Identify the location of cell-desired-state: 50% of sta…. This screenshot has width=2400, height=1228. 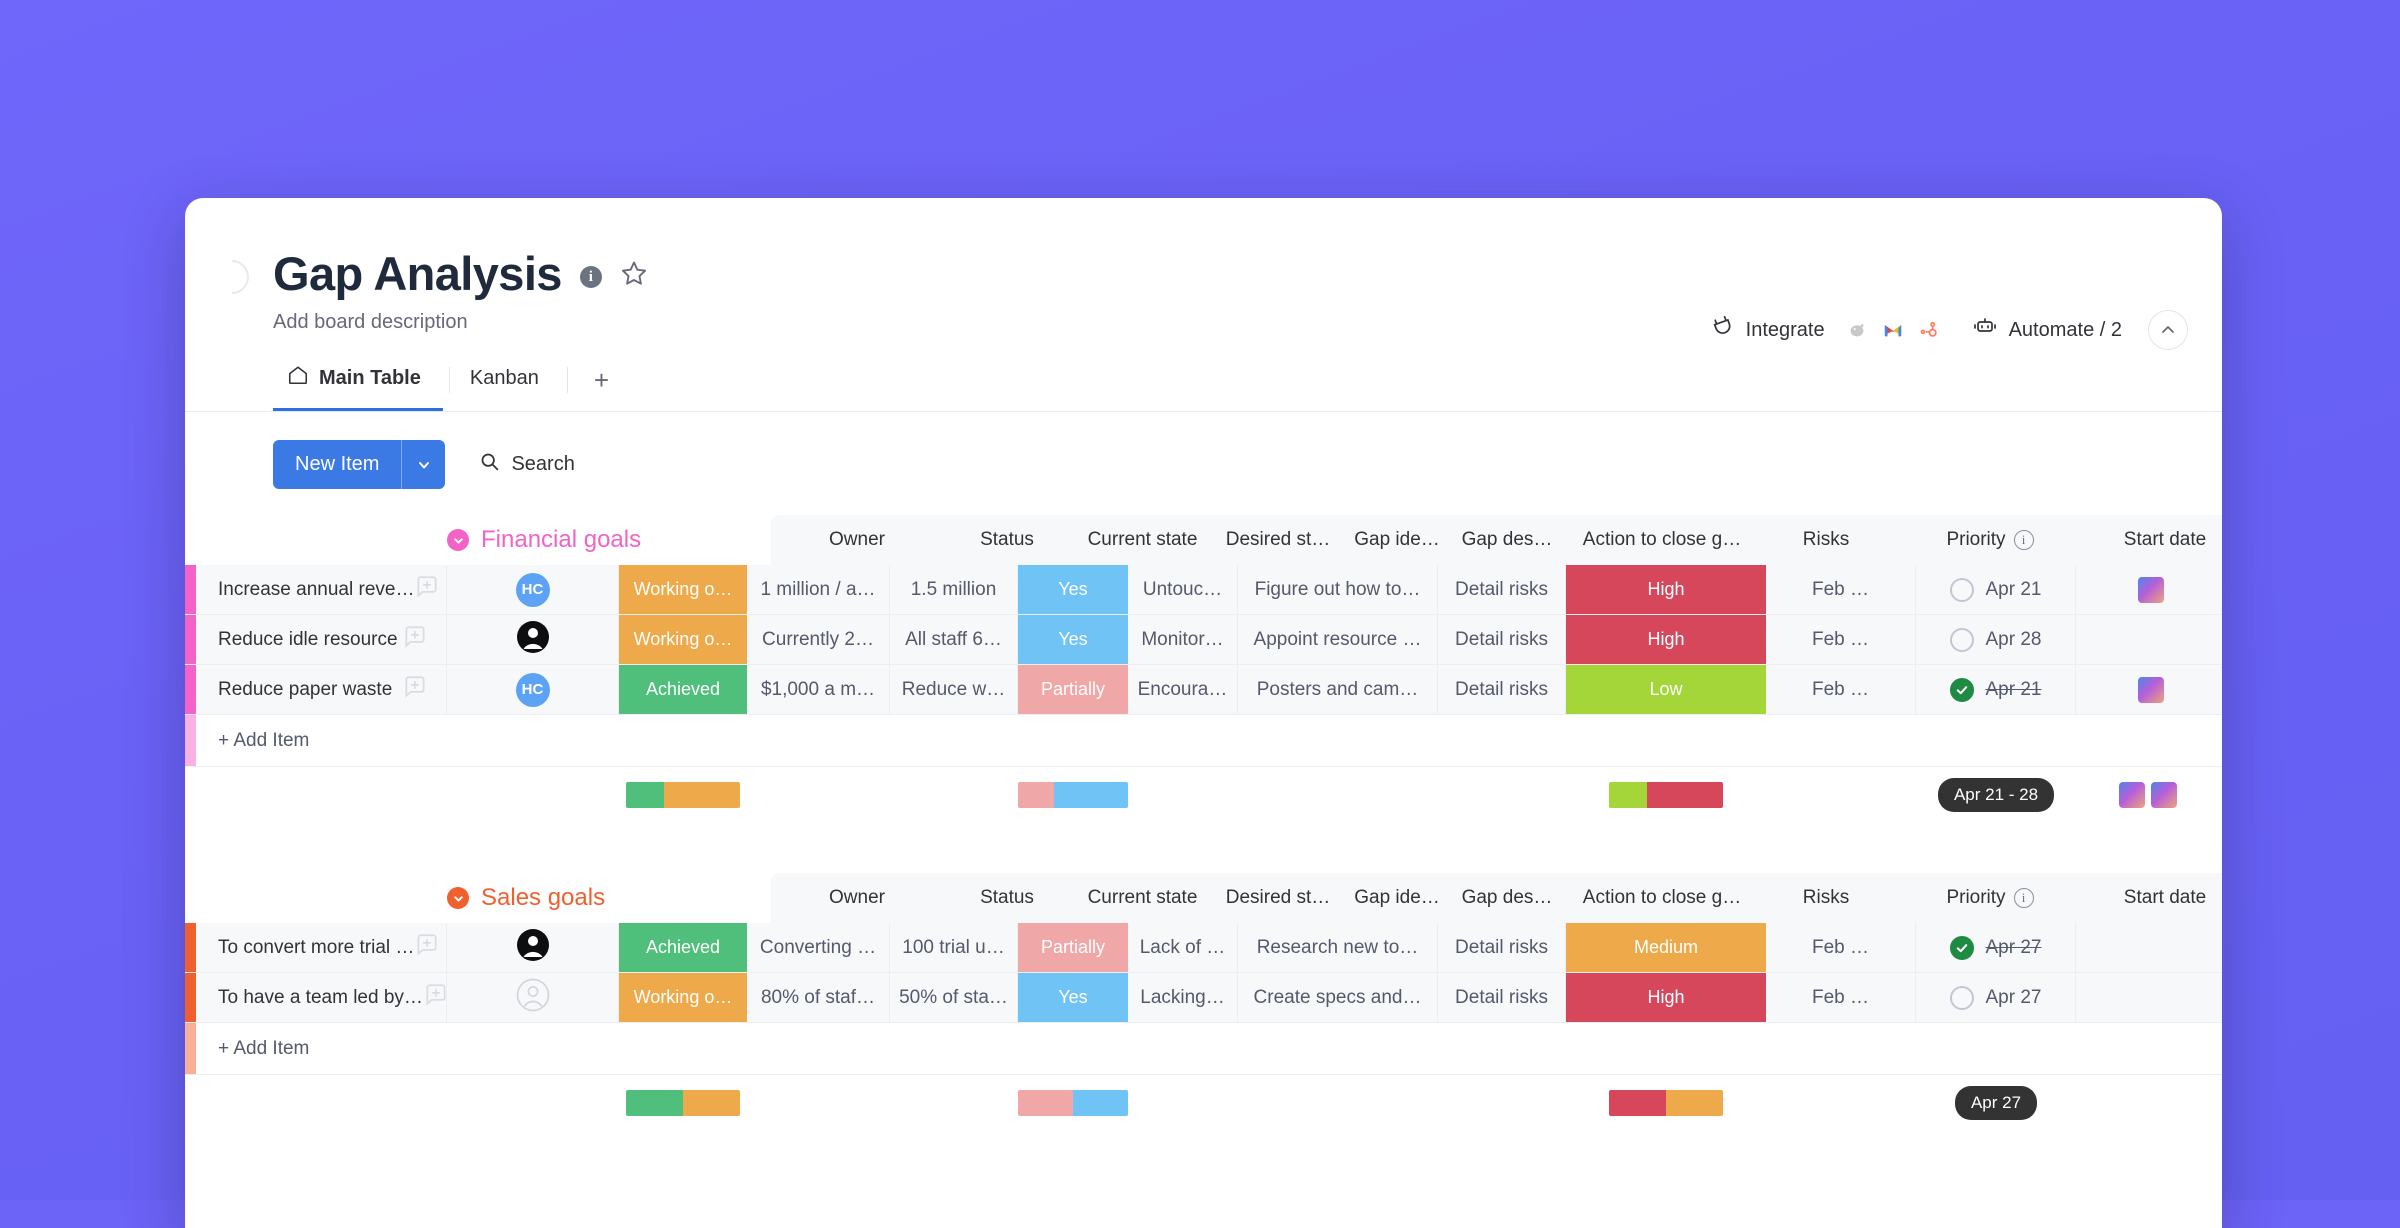
(954, 997).